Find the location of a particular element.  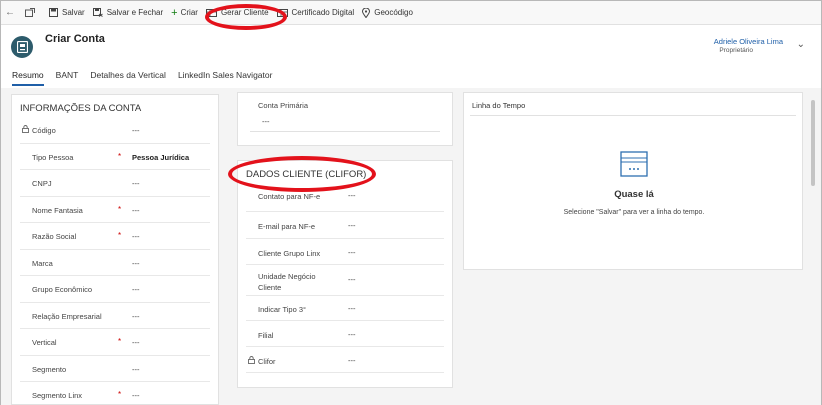

field-label: Relação Empresarial is located at coordinates (67, 316).